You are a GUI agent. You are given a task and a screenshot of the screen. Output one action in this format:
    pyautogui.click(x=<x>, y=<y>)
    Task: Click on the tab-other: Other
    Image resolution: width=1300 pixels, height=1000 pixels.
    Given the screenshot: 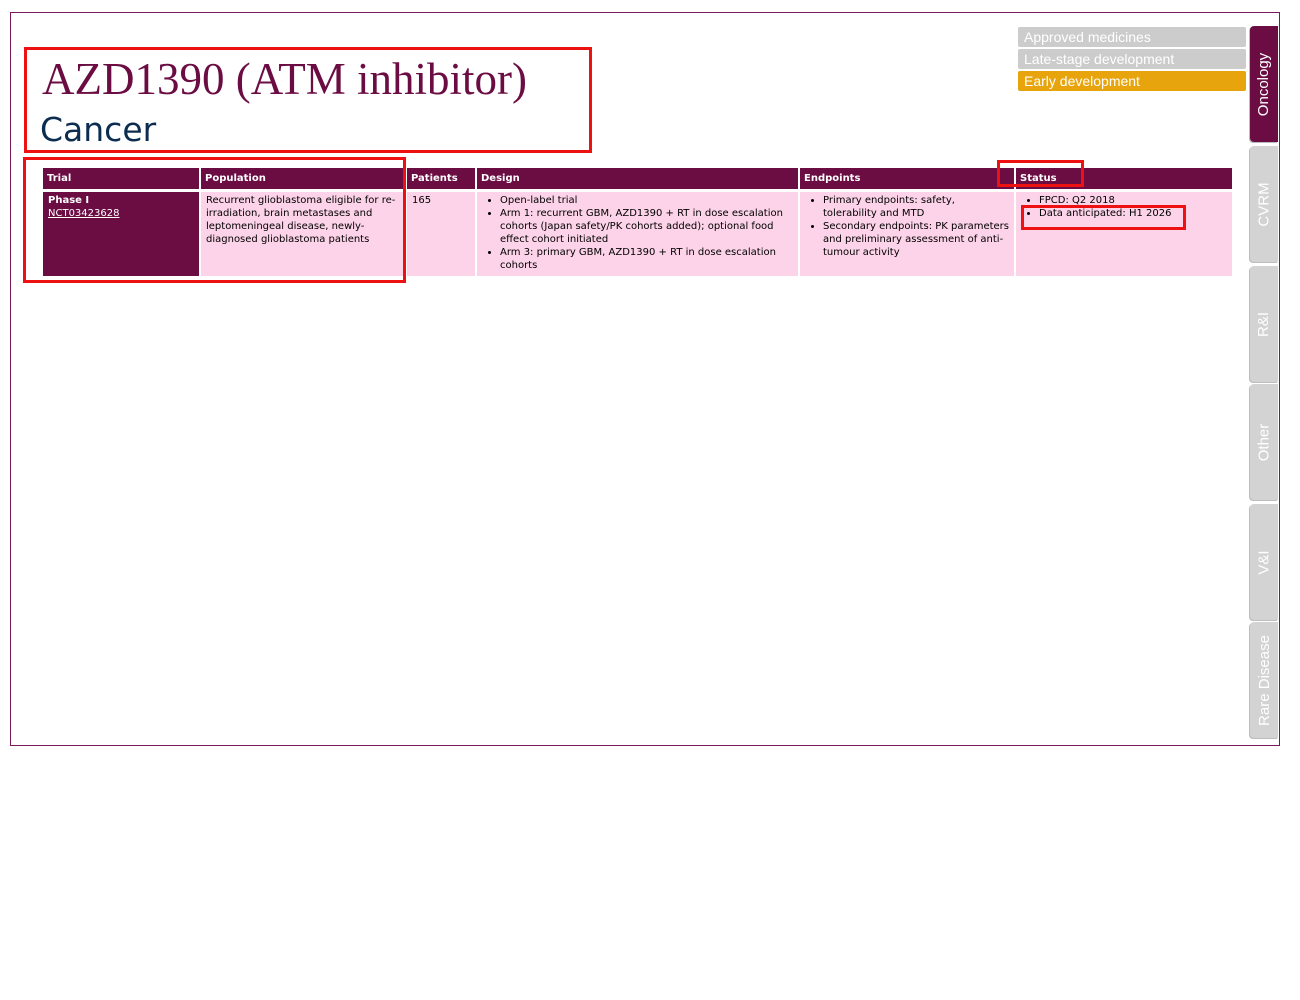 What is the action you would take?
    pyautogui.click(x=1264, y=442)
    